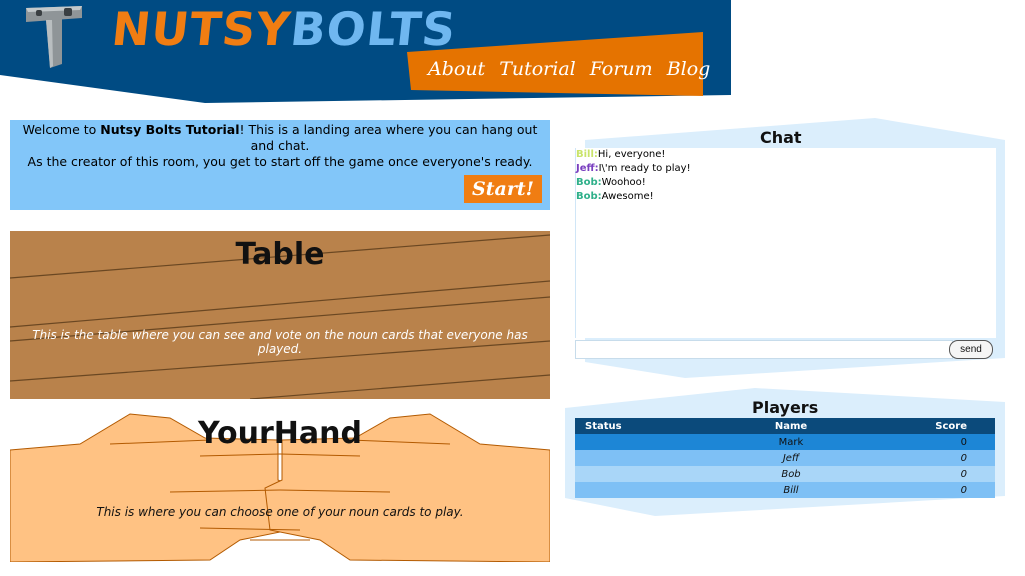 The image size is (1025, 576). I want to click on nav-forum-link: Forum, so click(621, 69).